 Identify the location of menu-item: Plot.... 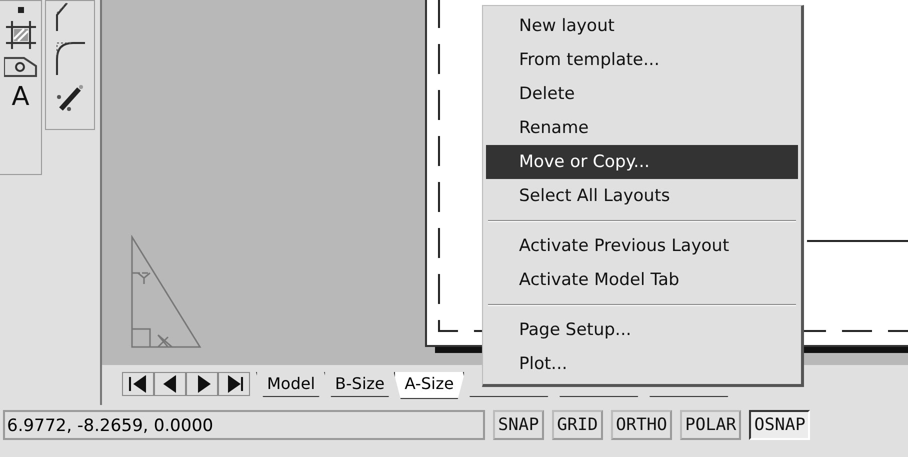
(642, 364).